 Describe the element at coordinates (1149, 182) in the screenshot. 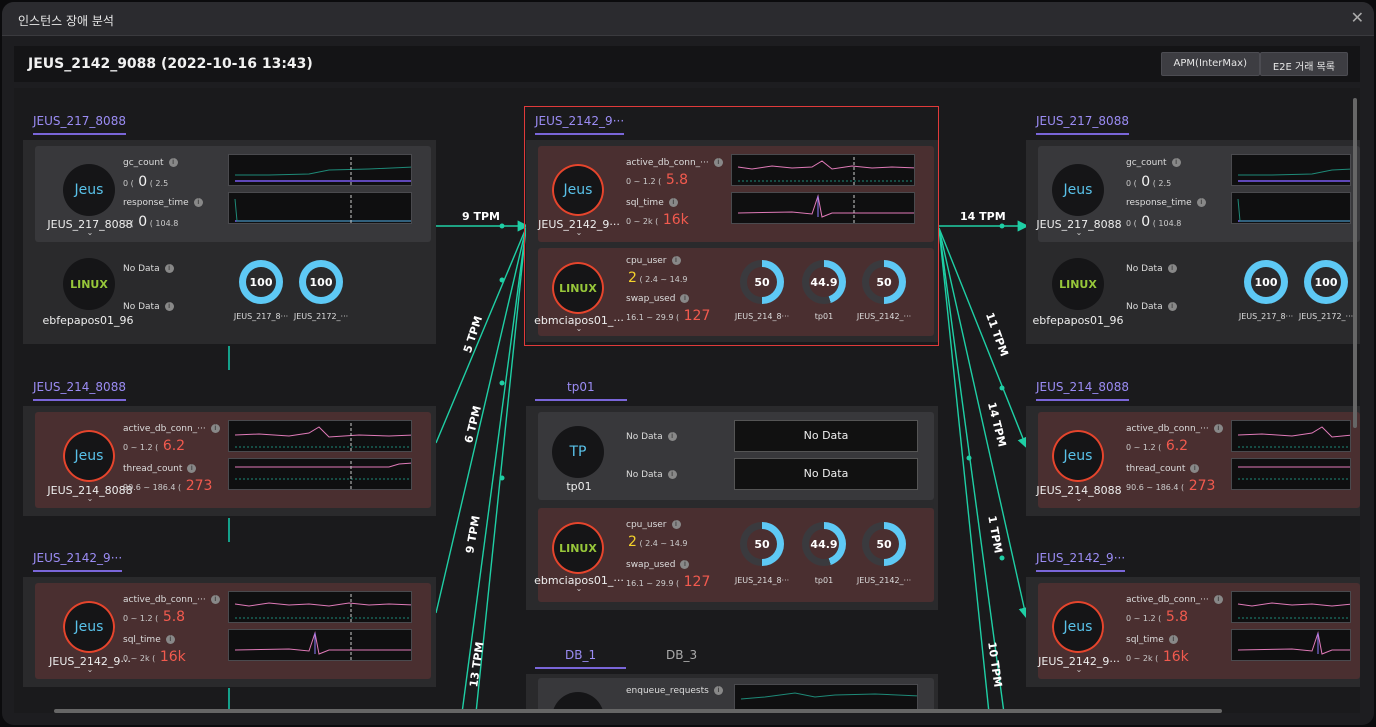

I see `metric-value: 0 ( 0 ( 2.5` at that location.